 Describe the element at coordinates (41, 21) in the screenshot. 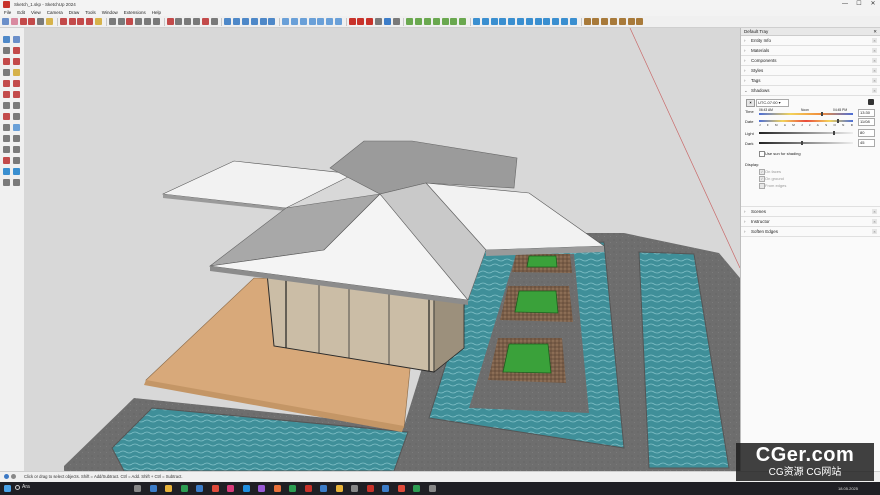

I see `rectangle-icon` at that location.